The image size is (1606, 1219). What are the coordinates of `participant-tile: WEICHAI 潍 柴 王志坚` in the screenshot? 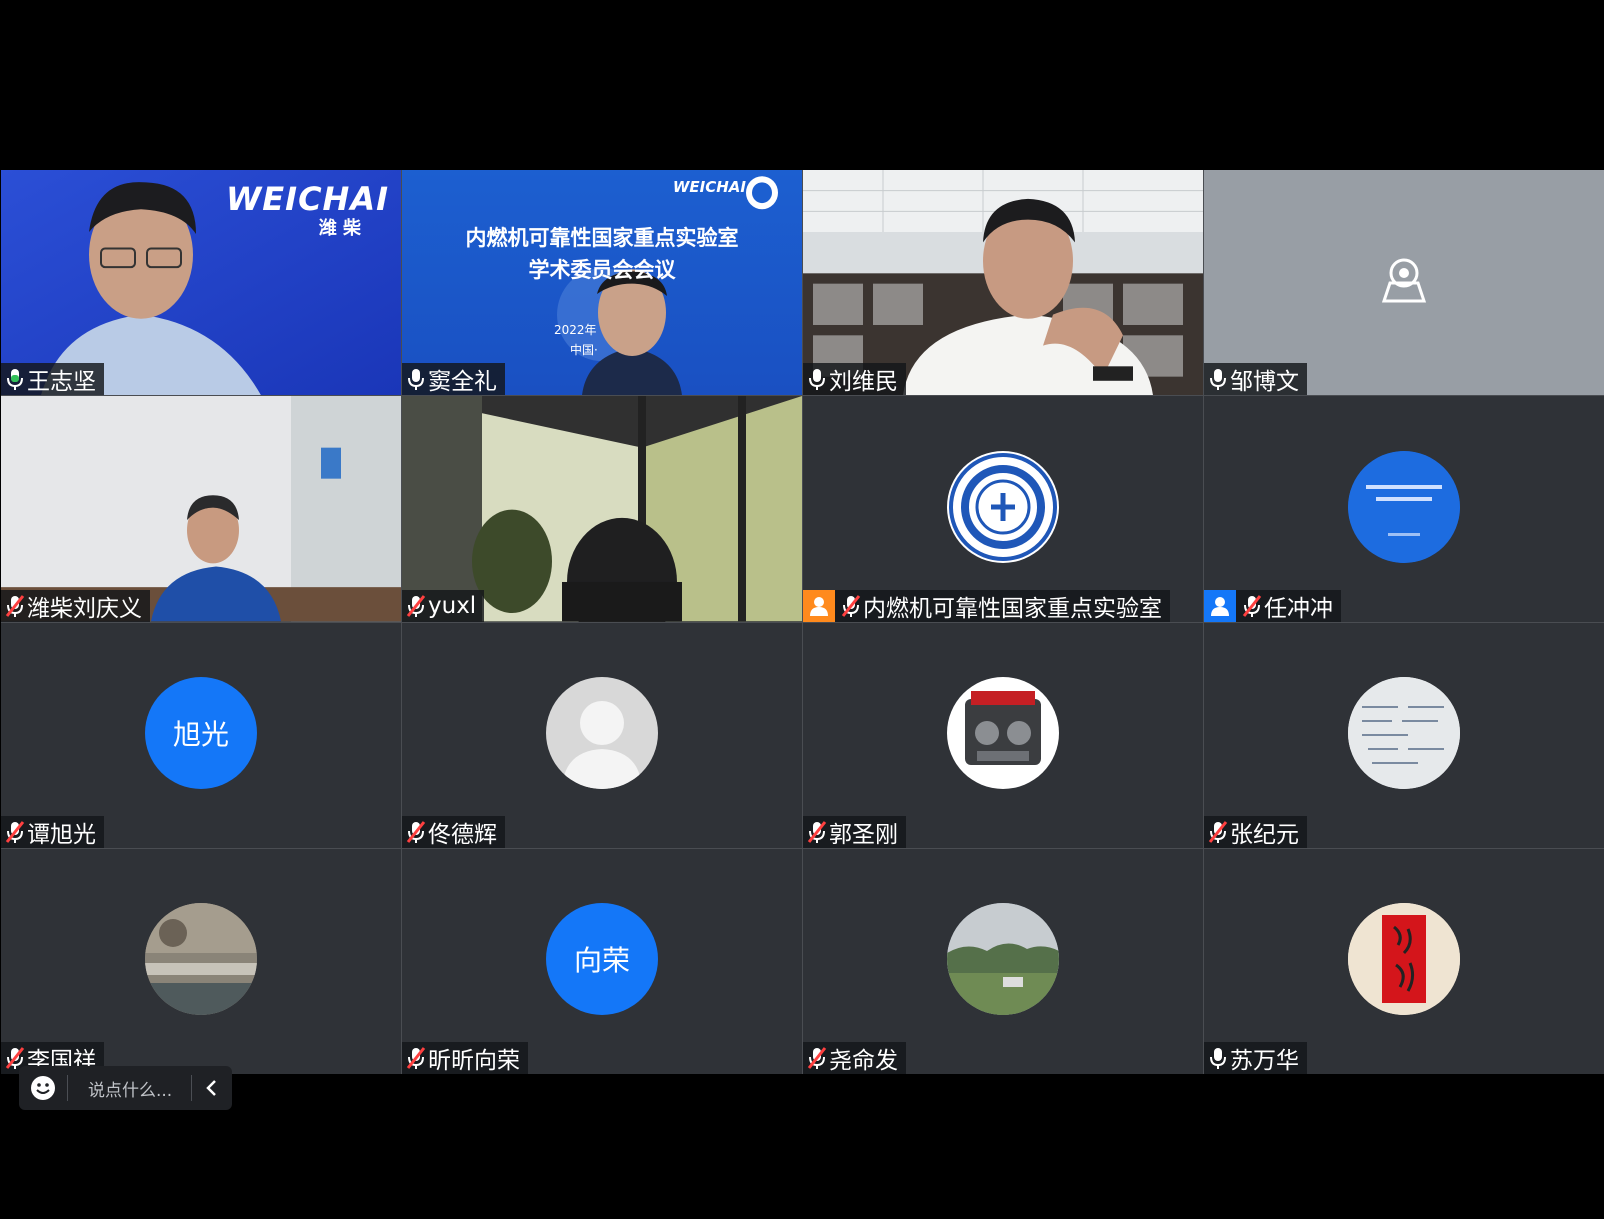 It's located at (201, 283).